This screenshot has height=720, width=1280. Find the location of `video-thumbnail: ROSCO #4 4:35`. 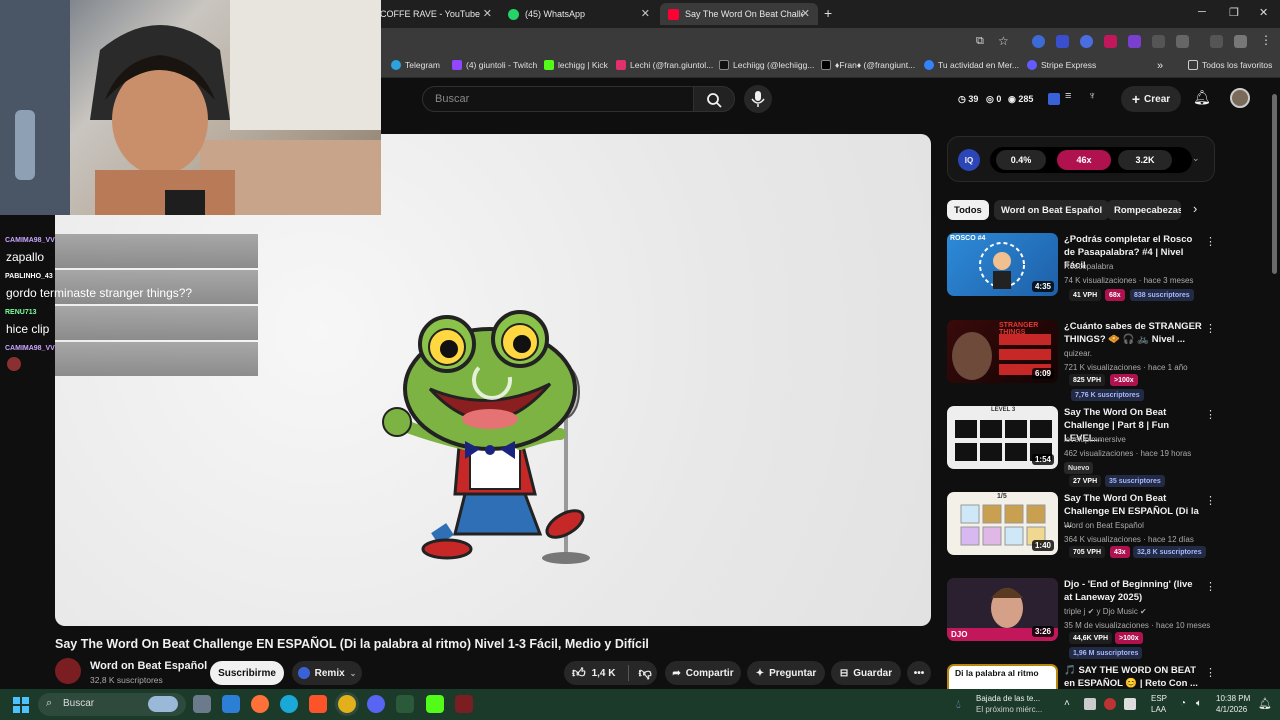

video-thumbnail: ROSCO #4 4:35 is located at coordinates (1002, 264).